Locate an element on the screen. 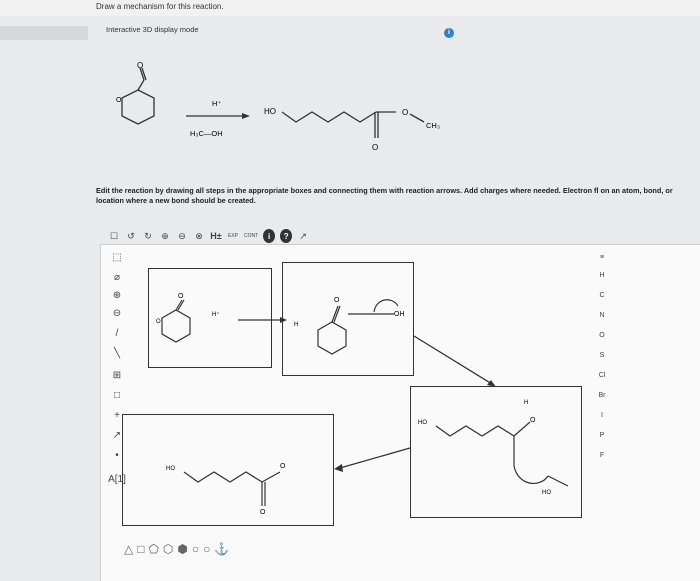 The height and width of the screenshot is (581, 700). display-mode-link: Interactive 3D display mode is located at coordinates (152, 29).